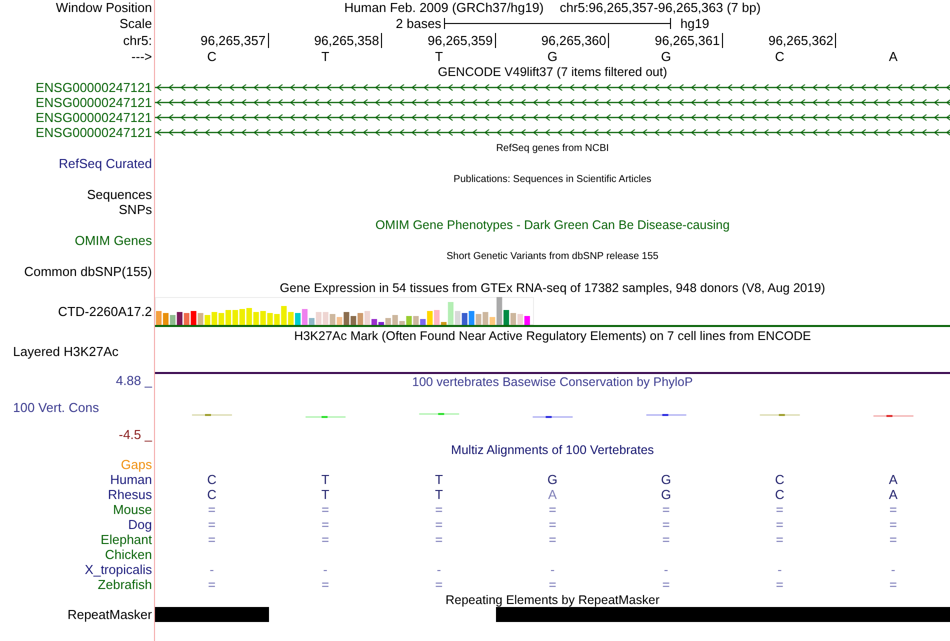 The height and width of the screenshot is (641, 950). What do you see at coordinates (552, 257) in the screenshot?
I see `track-title: Short Genetic Variants from dbSNP release 155` at bounding box center [552, 257].